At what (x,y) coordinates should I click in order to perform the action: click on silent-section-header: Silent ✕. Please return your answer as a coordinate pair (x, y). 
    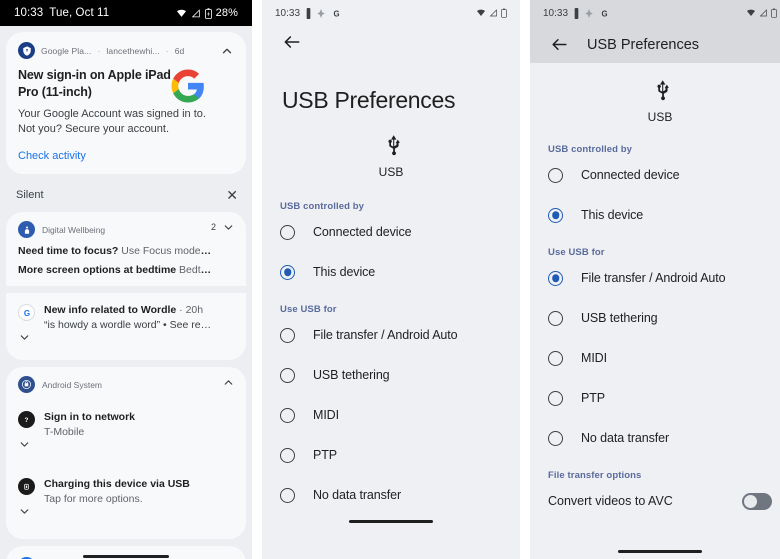
    Looking at the image, I should click on (126, 193).